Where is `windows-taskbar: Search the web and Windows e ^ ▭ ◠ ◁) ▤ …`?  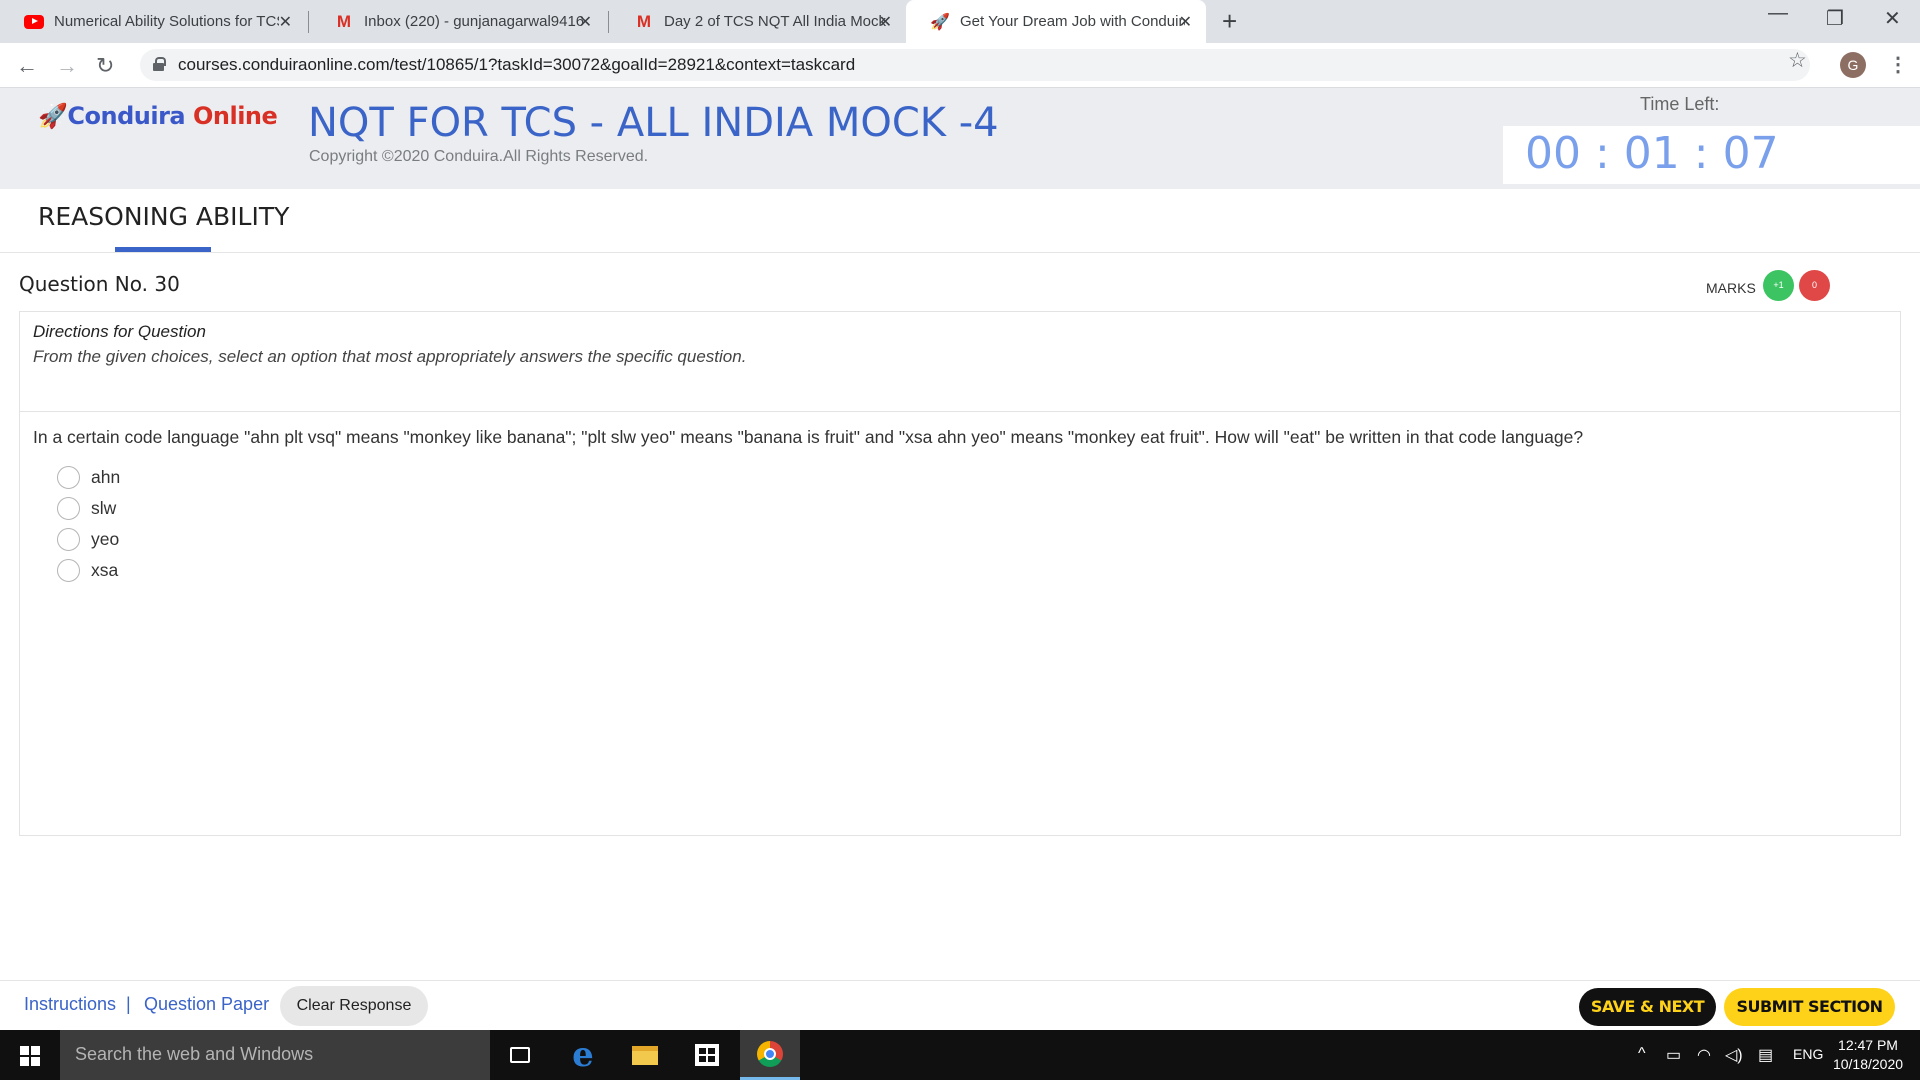 windows-taskbar: Search the web and Windows e ^ ▭ ◠ ◁) ▤ … is located at coordinates (960, 1055).